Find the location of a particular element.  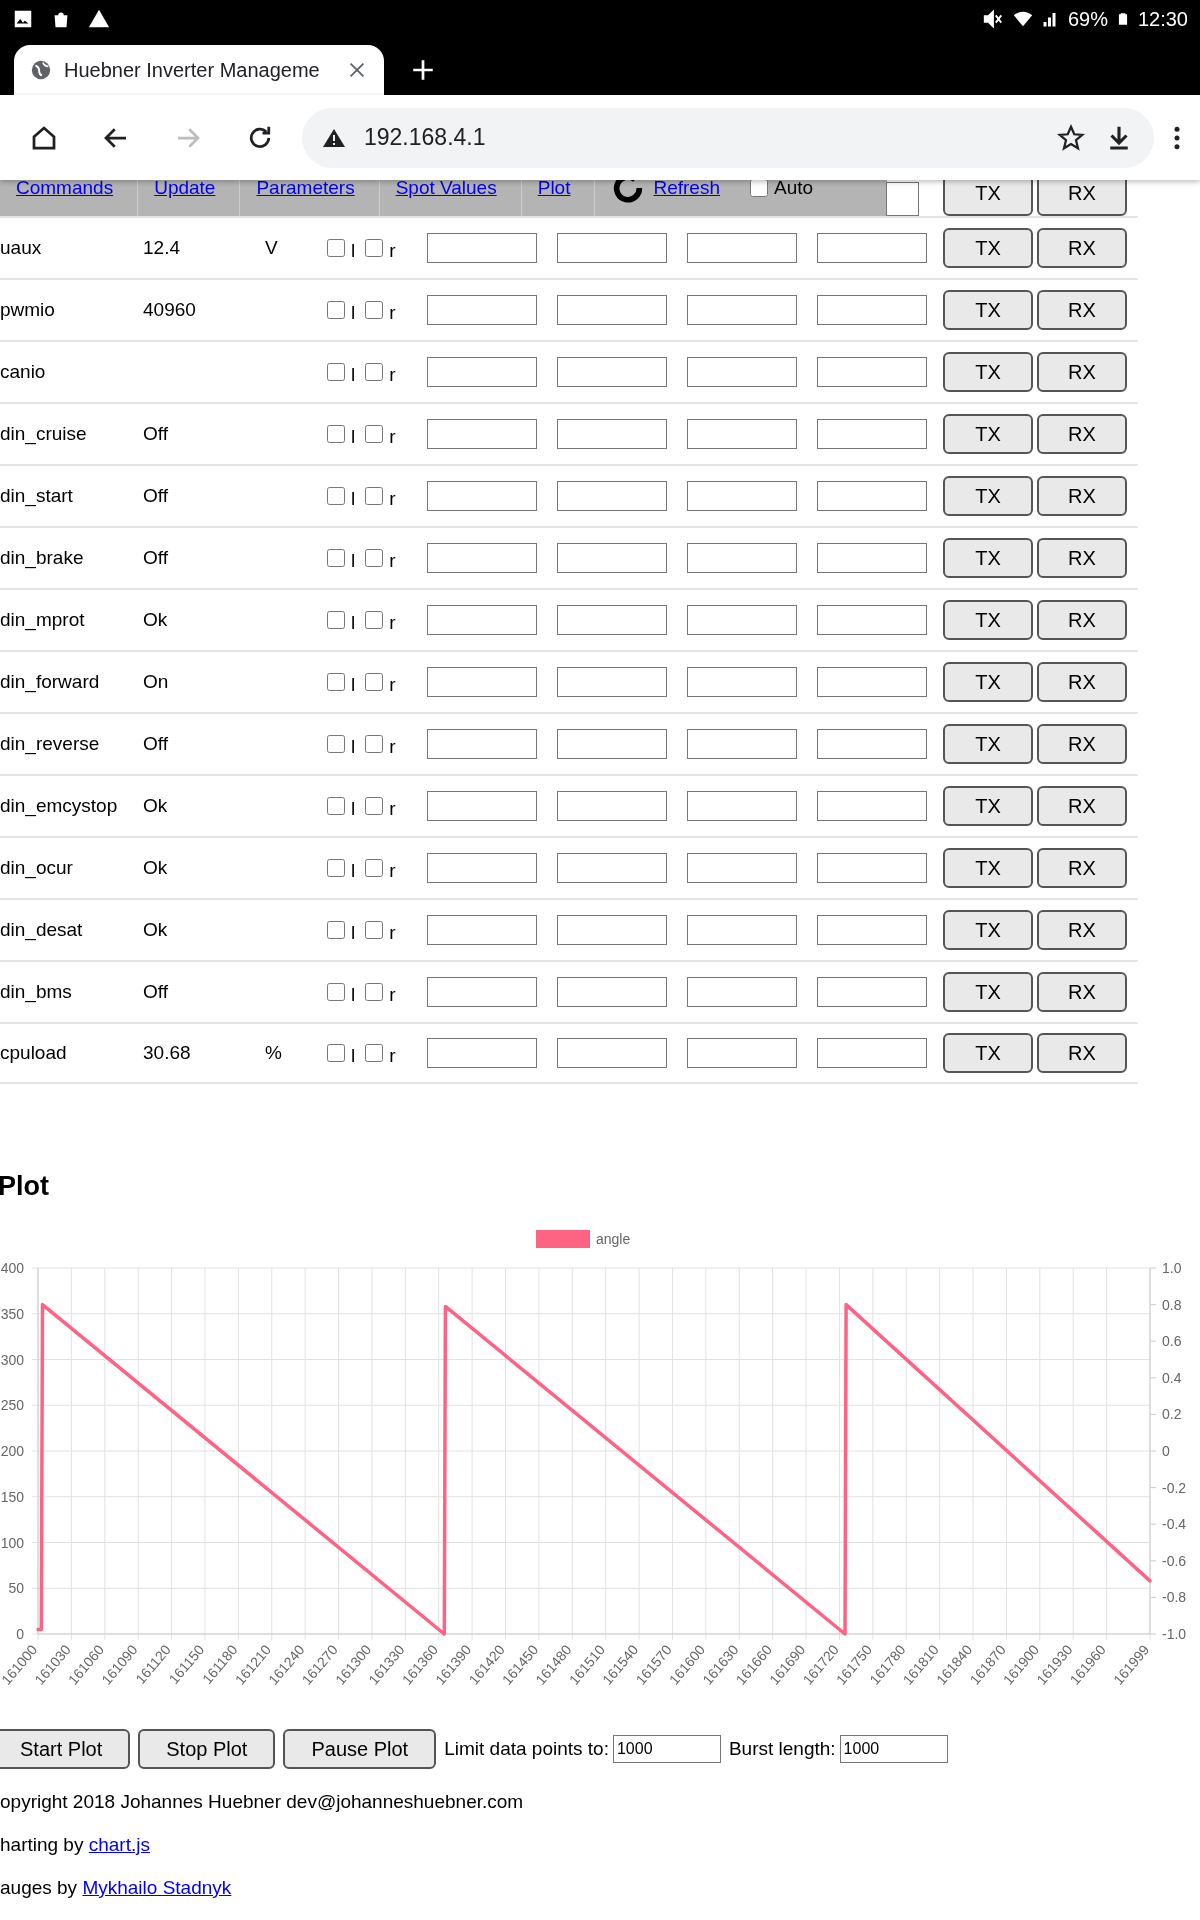

nav-link: Commands is located at coordinates (69, 198).